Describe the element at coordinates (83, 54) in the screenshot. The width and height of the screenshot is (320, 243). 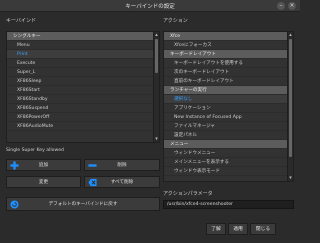
I see `keybinding-list-item: Print` at that location.